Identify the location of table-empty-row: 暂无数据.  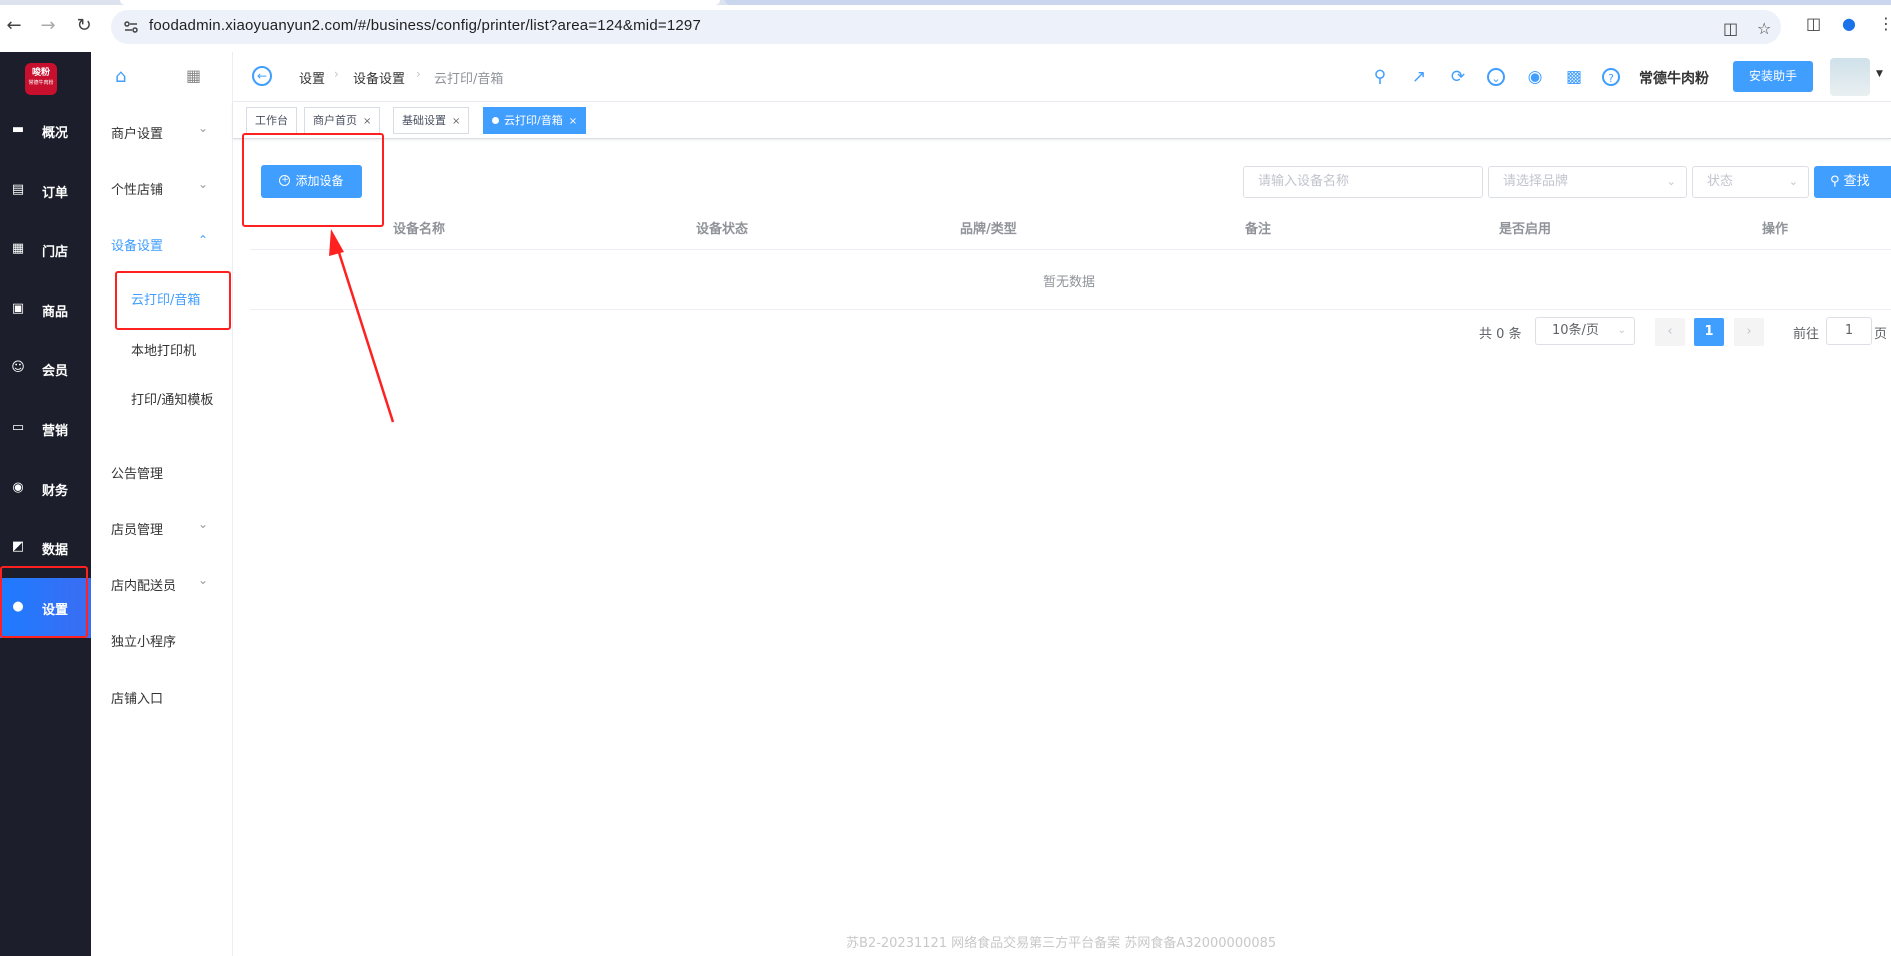
(1070, 280).